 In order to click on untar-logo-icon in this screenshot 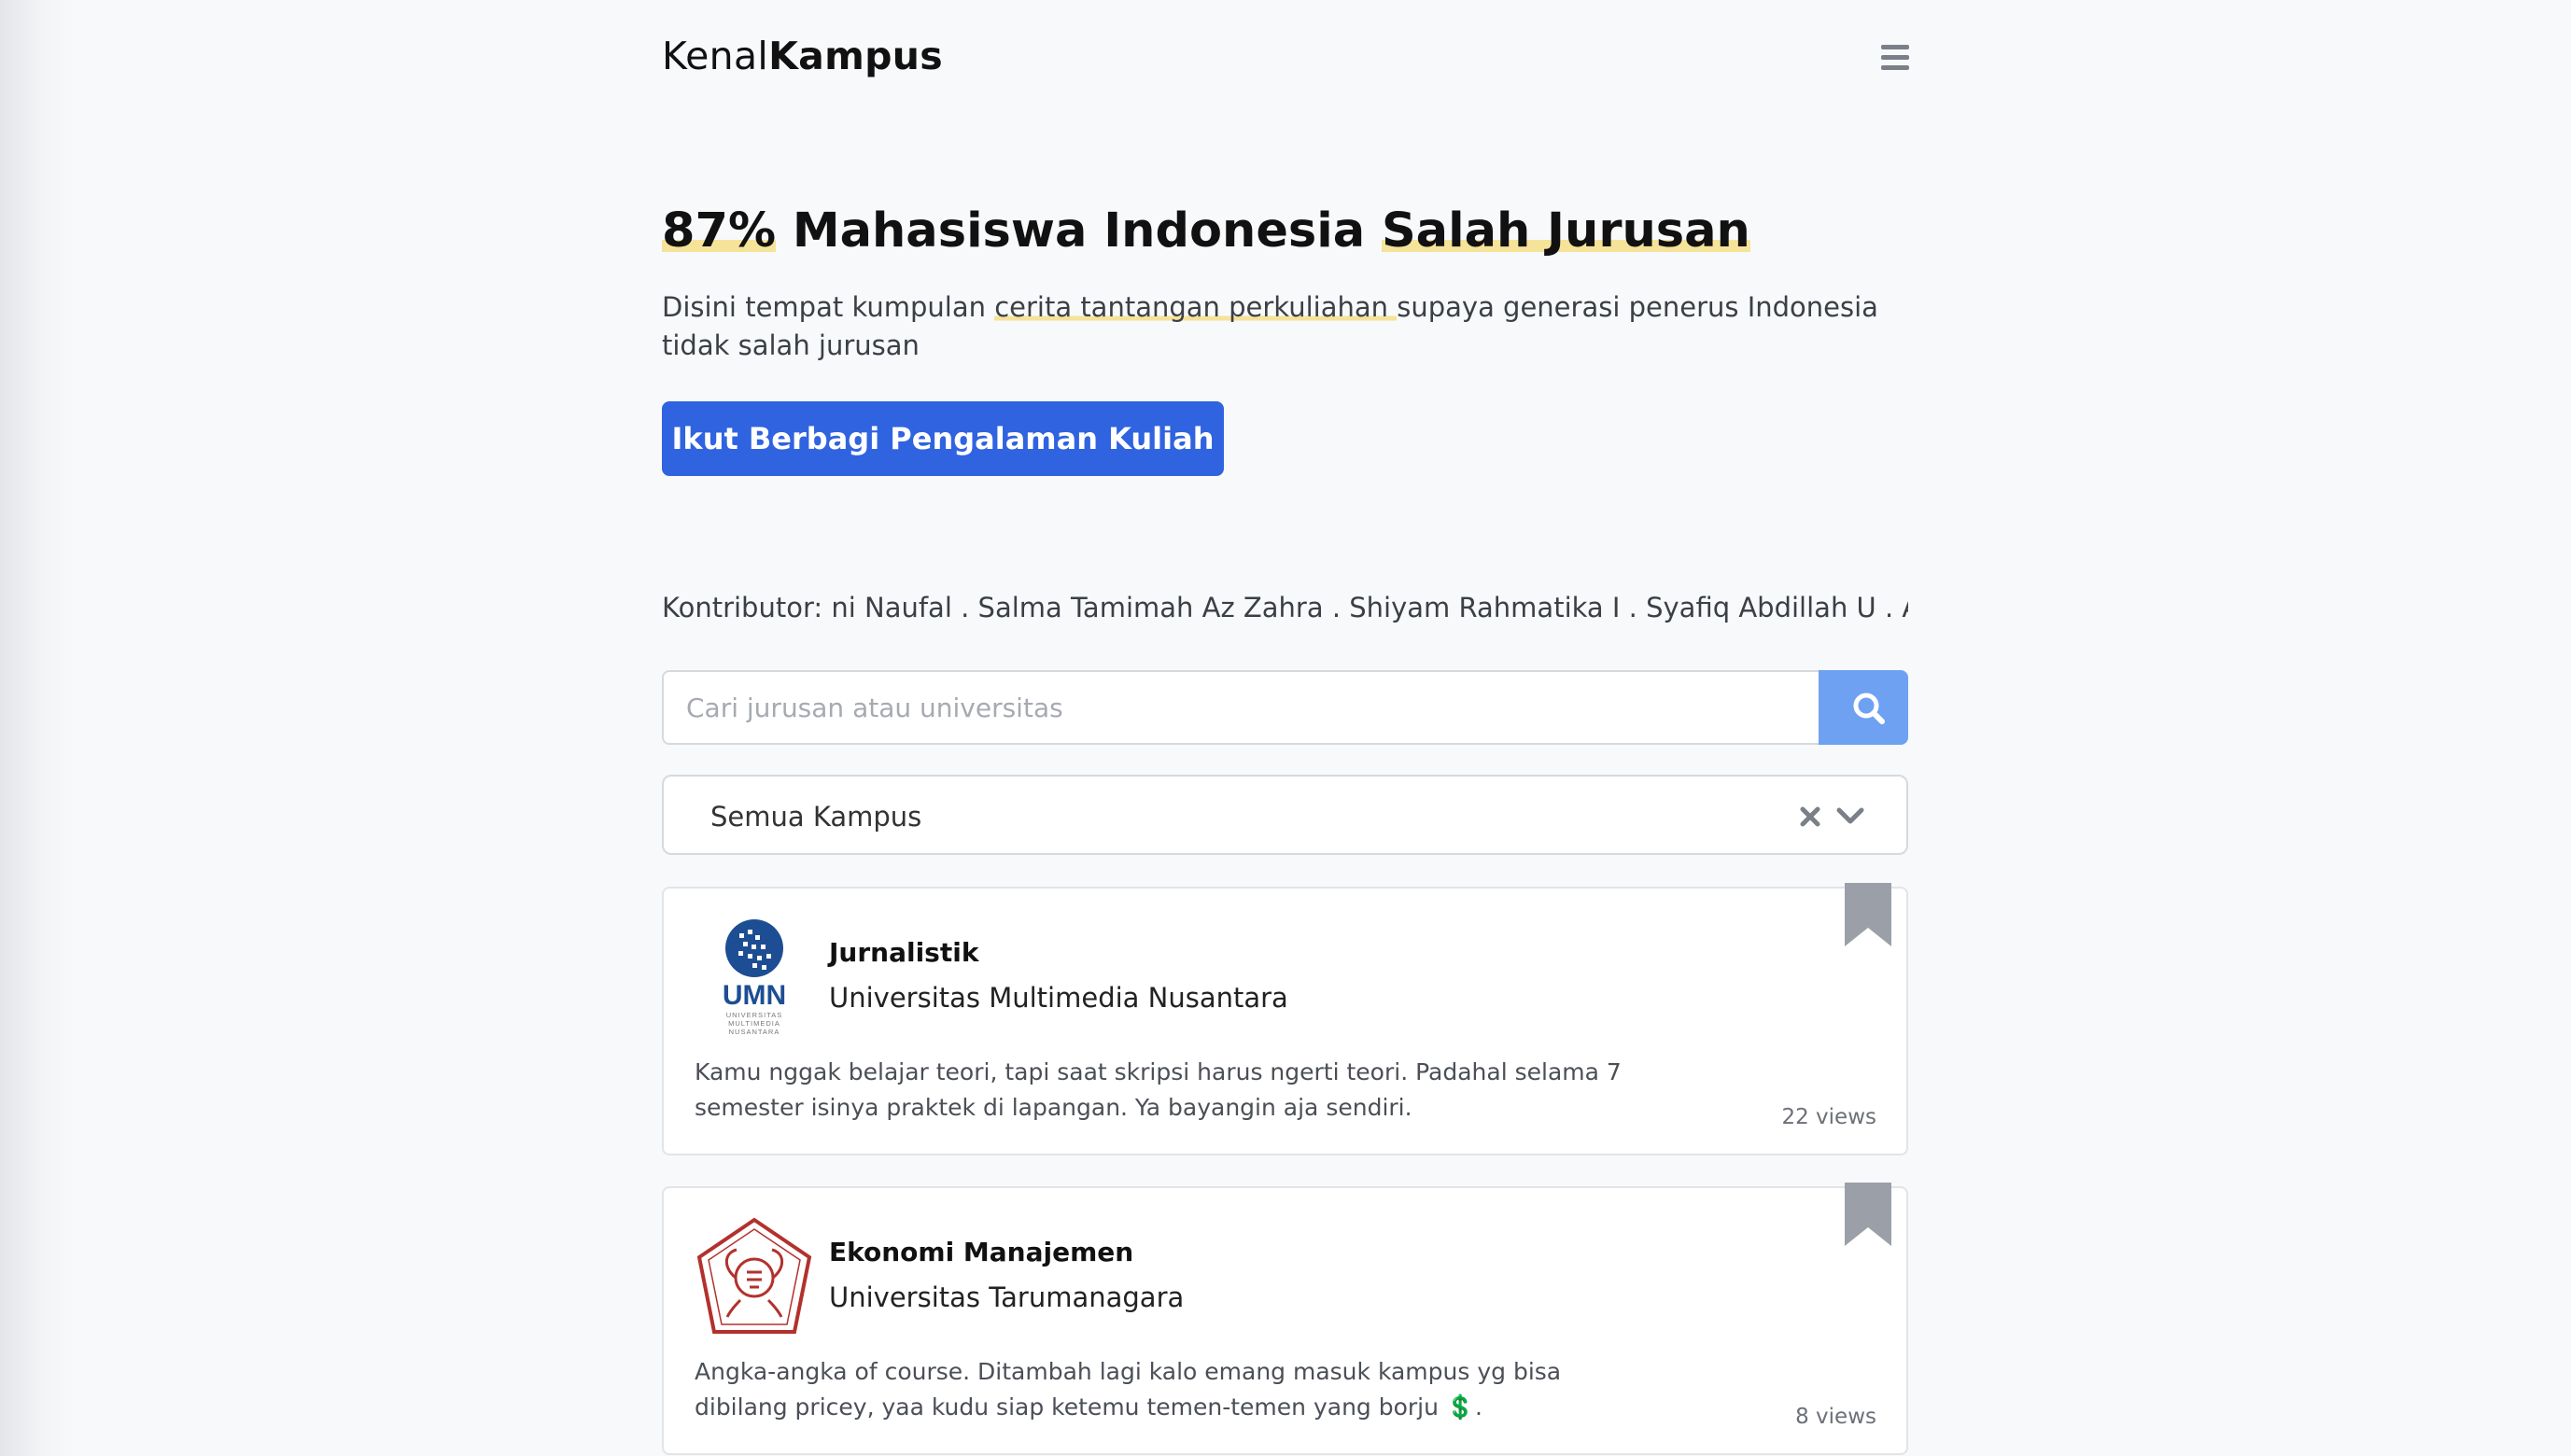, I will do `click(754, 1275)`.